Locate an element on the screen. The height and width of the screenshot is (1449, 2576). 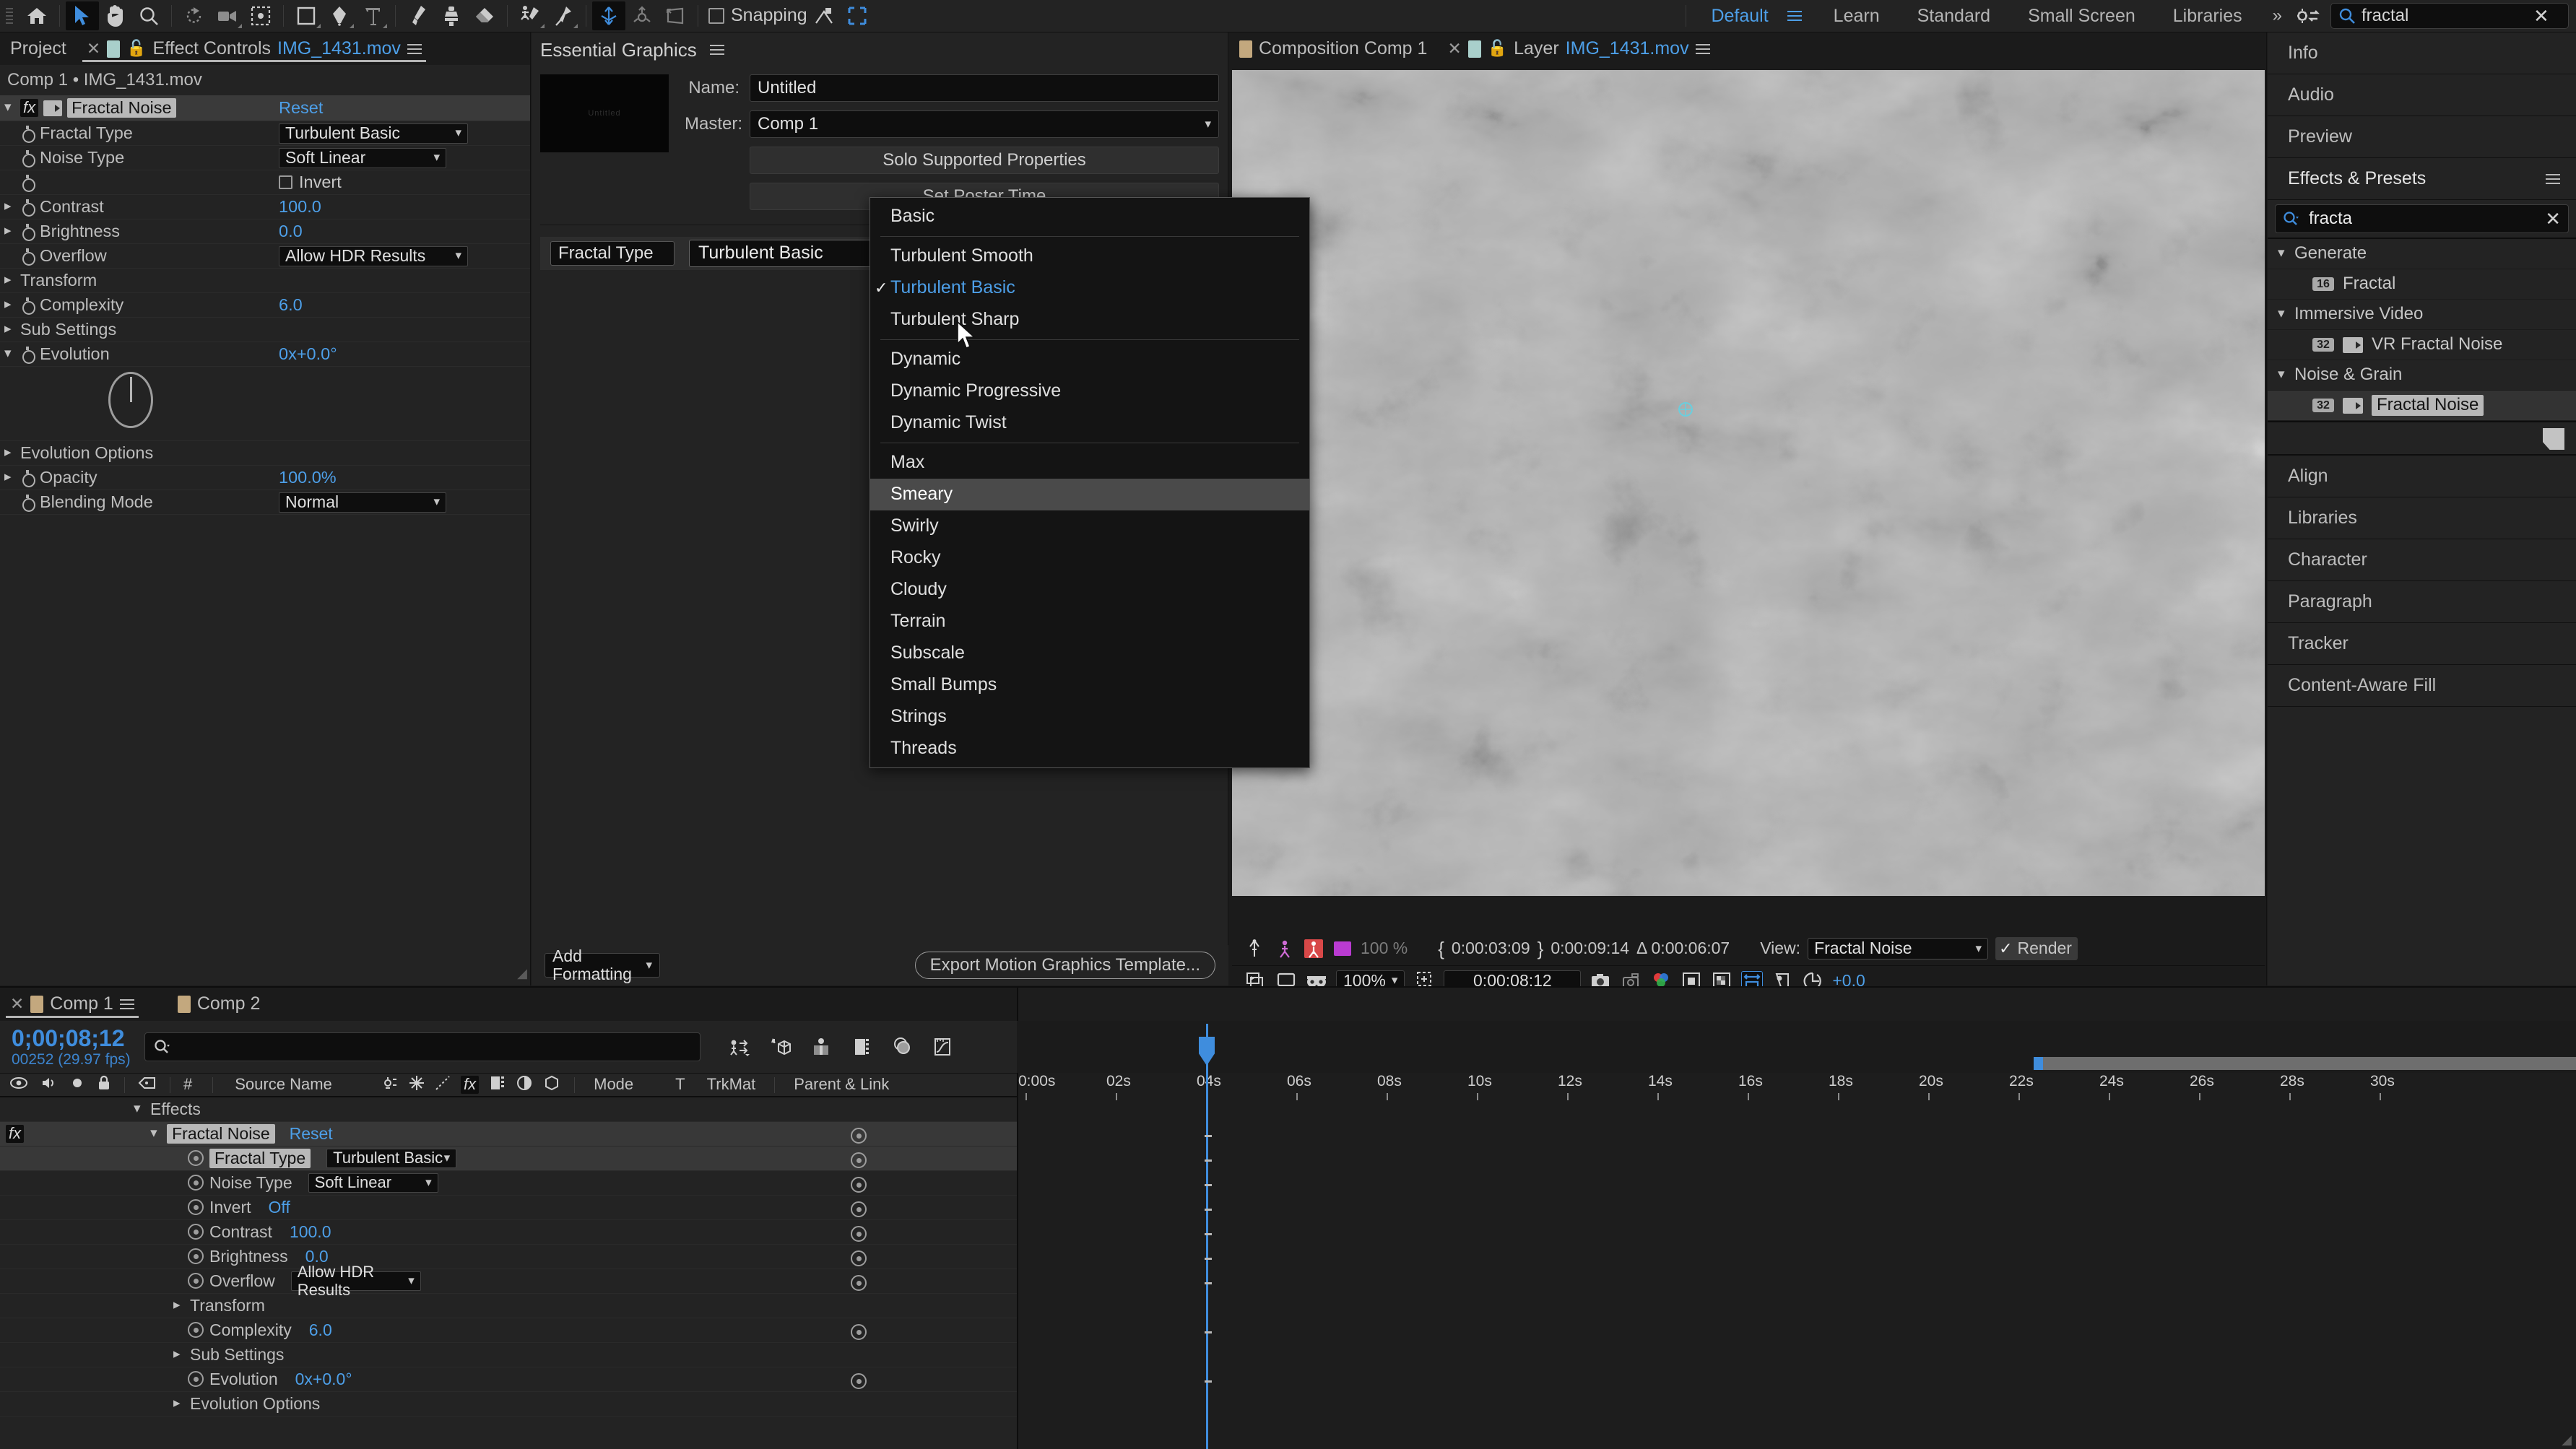
enable-frame-blending-icon is located at coordinates (781, 1047).